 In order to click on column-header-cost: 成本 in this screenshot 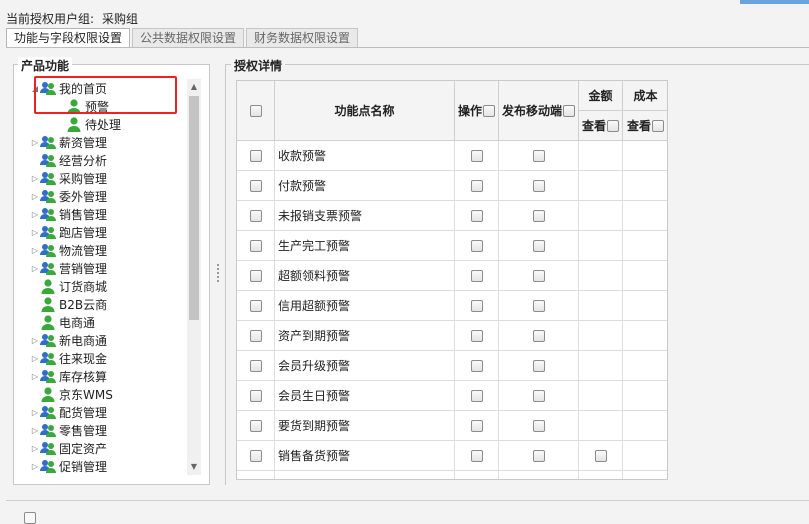, I will do `click(645, 96)`.